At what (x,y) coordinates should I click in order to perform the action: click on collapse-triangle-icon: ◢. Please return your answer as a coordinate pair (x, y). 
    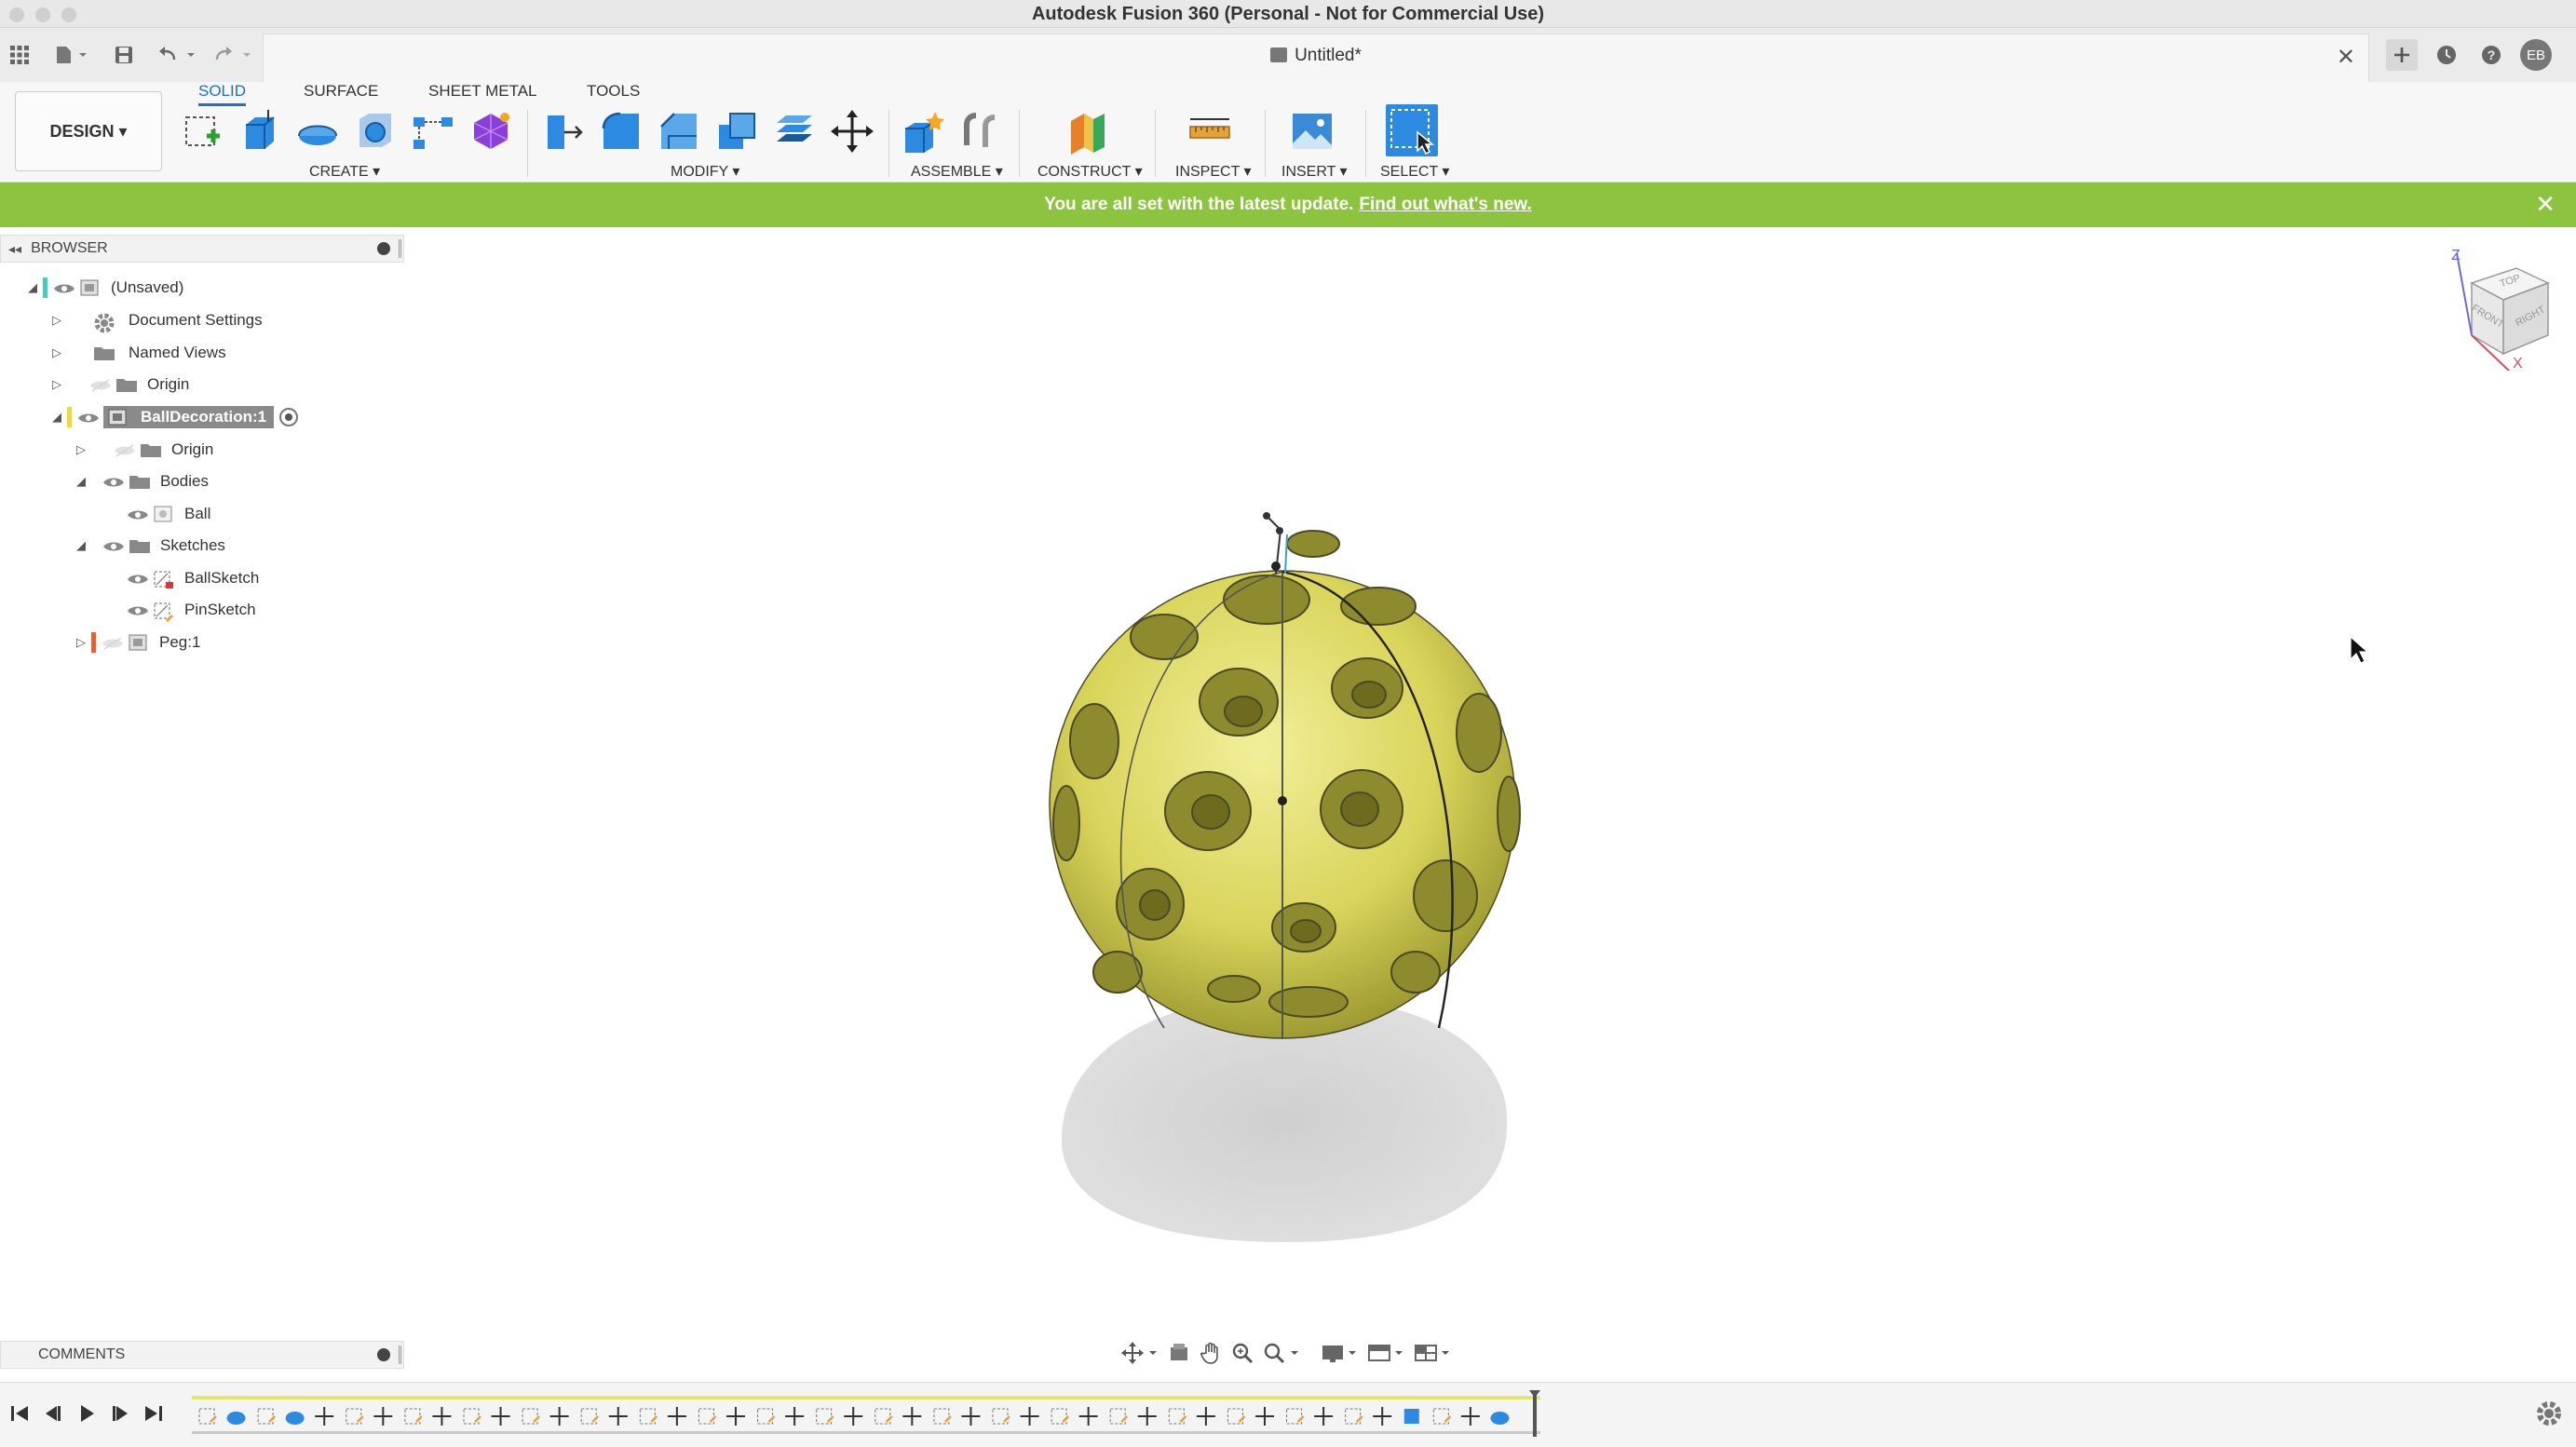
    Looking at the image, I should click on (83, 545).